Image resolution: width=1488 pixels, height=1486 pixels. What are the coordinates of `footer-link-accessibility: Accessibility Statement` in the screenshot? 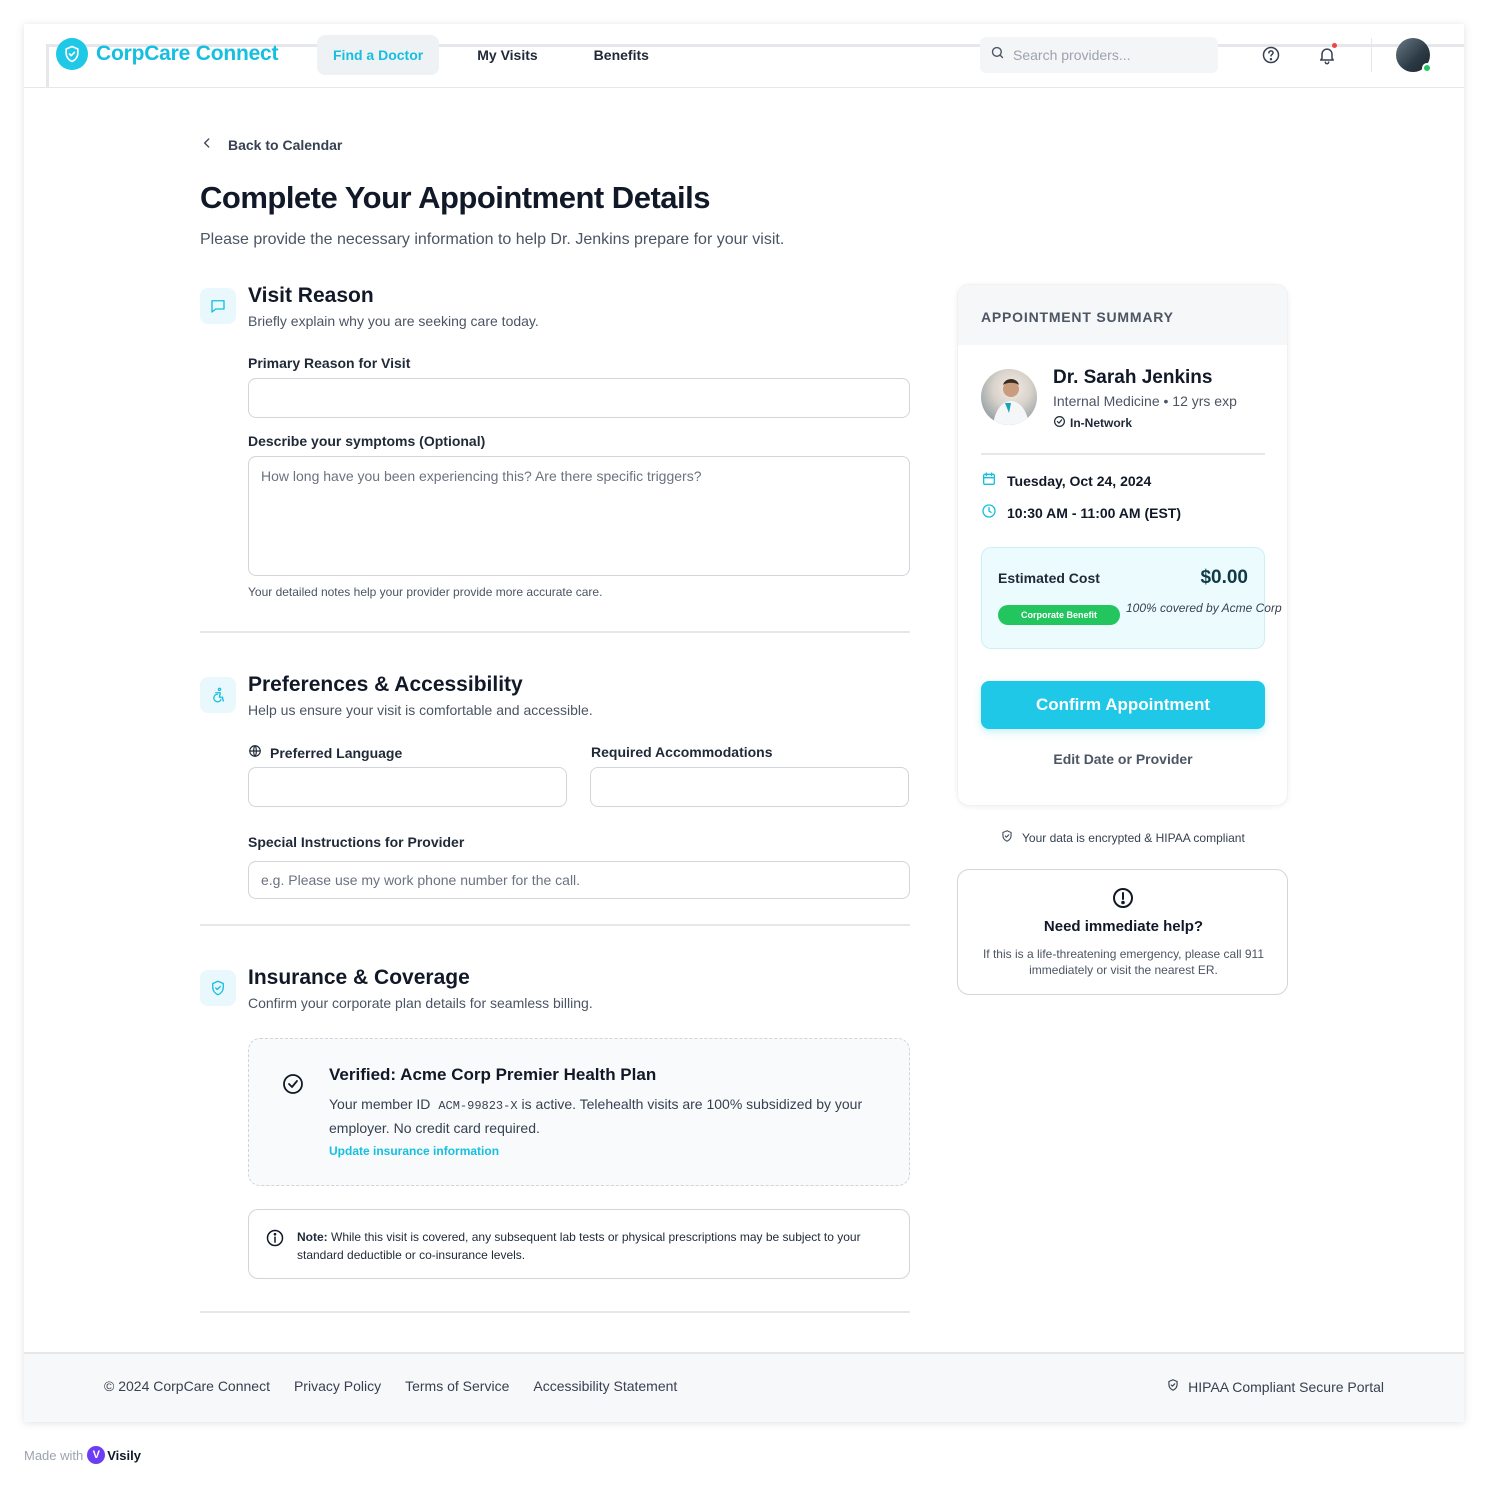 It's located at (605, 1386).